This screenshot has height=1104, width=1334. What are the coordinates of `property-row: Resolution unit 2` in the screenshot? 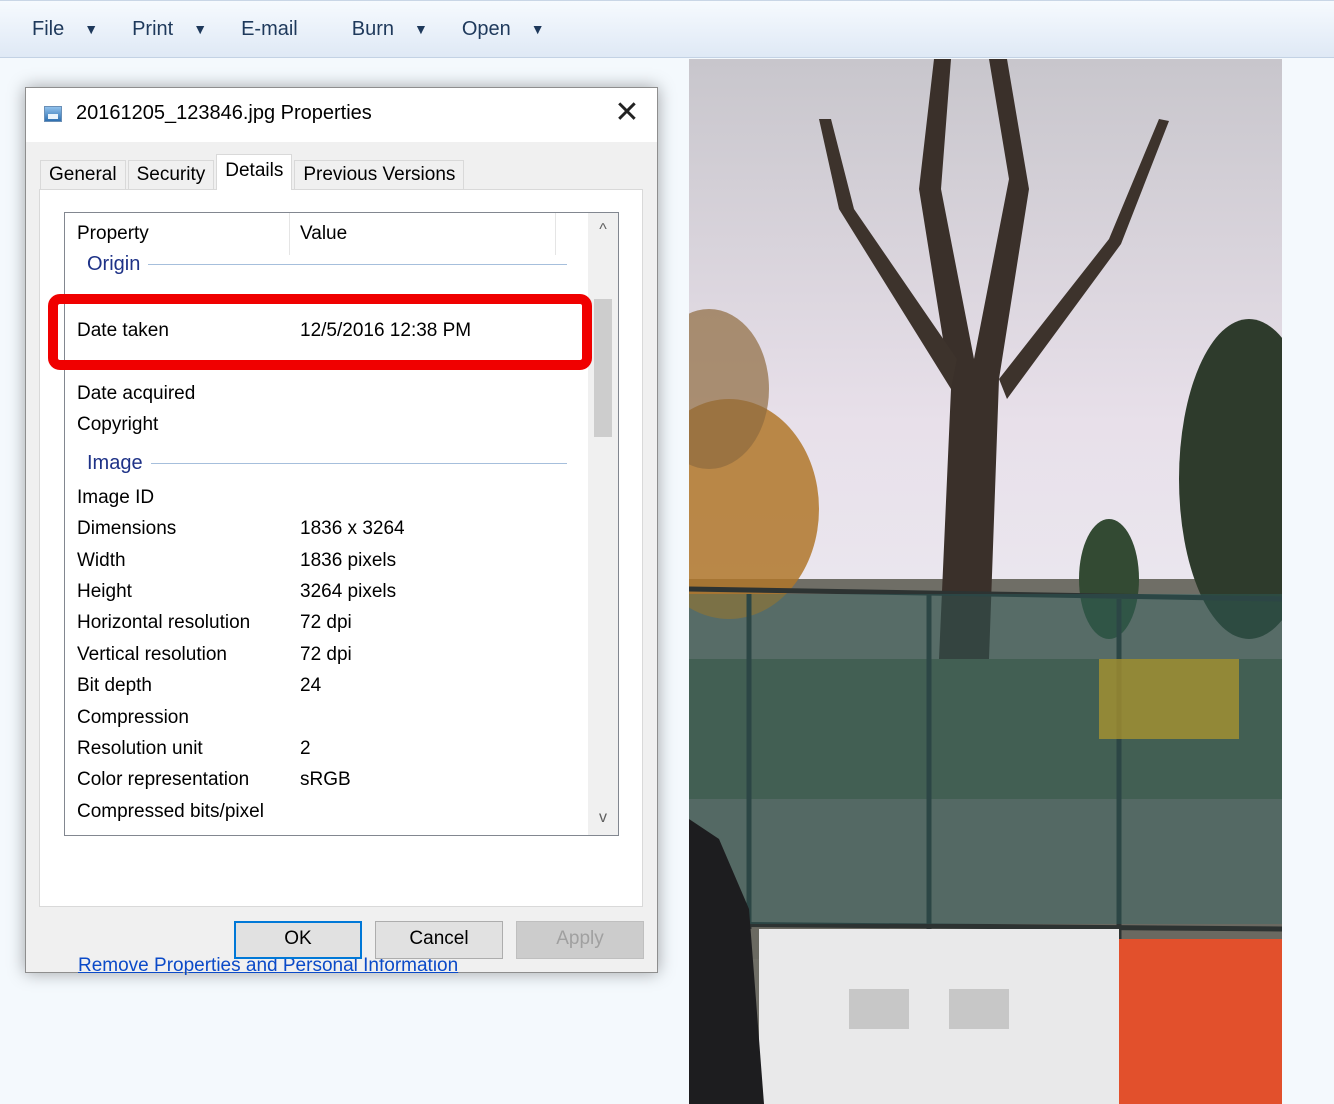 It's located at (327, 753).